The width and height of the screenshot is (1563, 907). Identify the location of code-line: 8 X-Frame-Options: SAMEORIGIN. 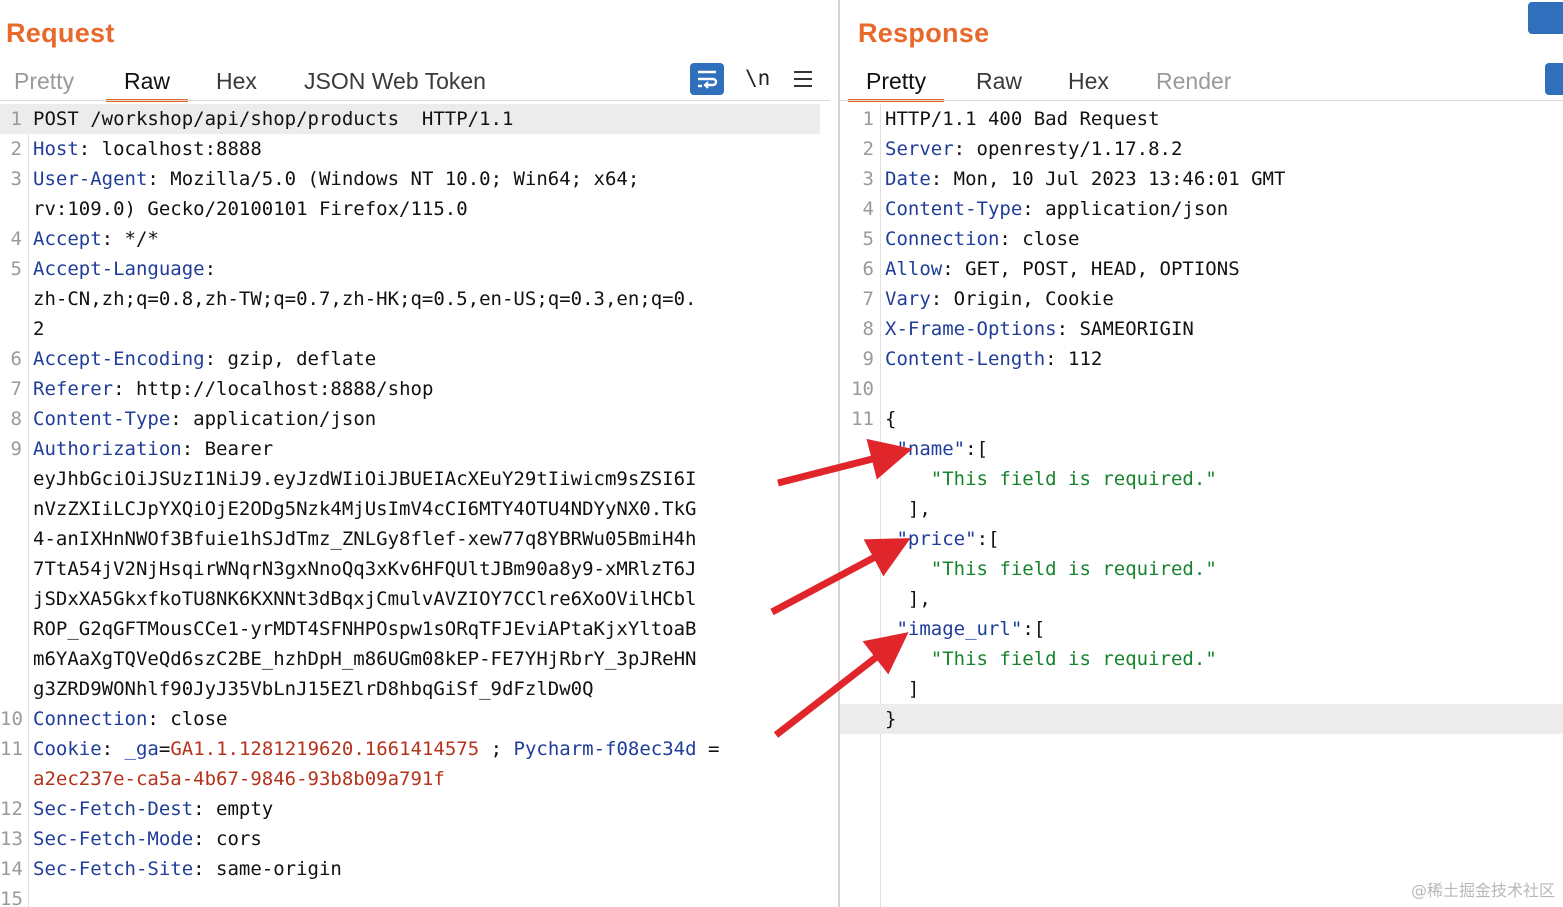
(1201, 329).